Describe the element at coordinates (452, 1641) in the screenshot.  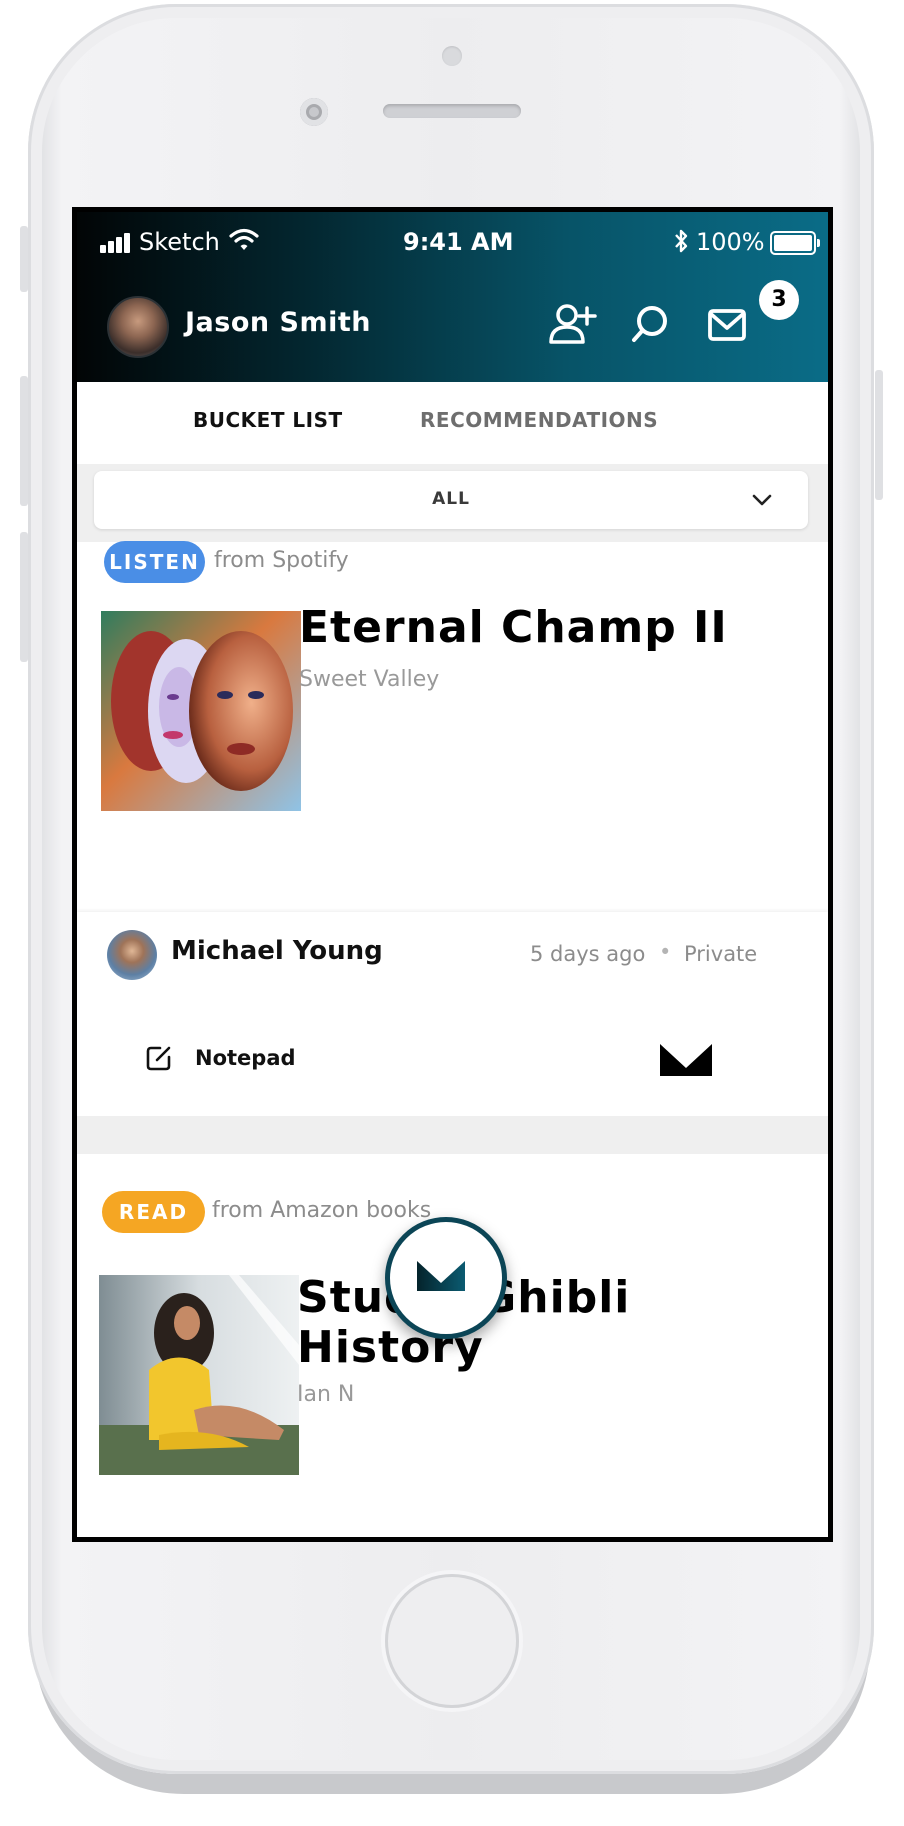
I see `home-button` at that location.